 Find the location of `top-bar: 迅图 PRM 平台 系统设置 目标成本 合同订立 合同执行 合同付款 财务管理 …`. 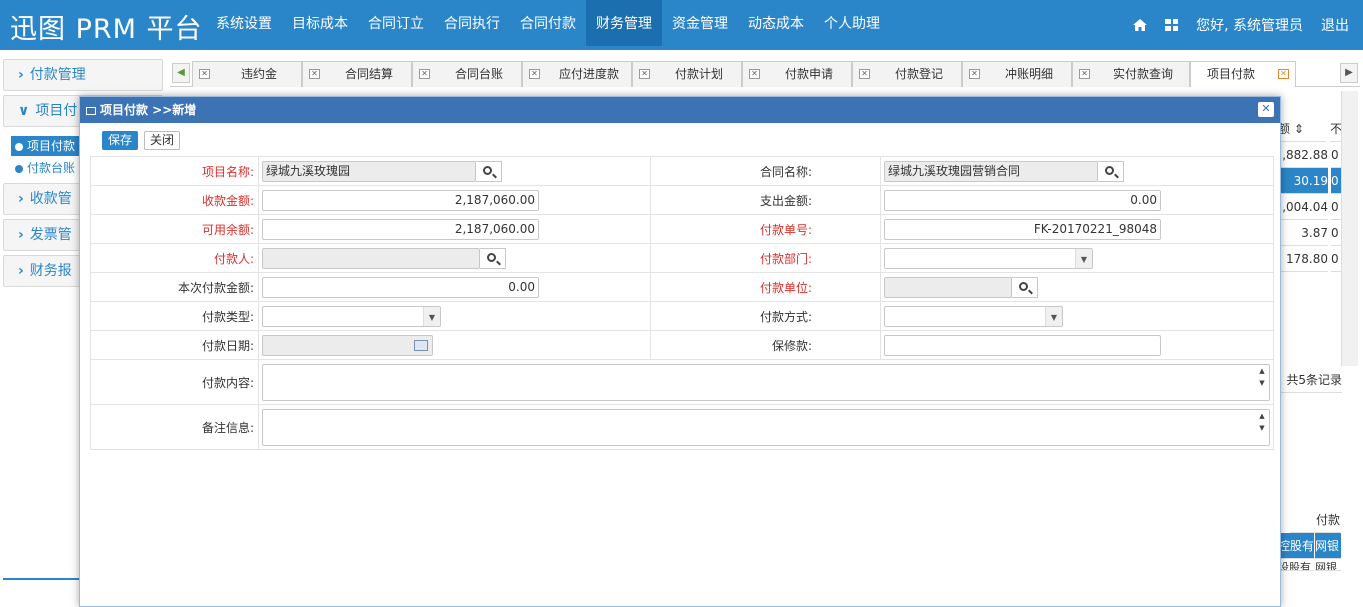

top-bar: 迅图 PRM 平台 系统设置 目标成本 合同订立 合同执行 合同付款 财务管理 … is located at coordinates (681, 25).